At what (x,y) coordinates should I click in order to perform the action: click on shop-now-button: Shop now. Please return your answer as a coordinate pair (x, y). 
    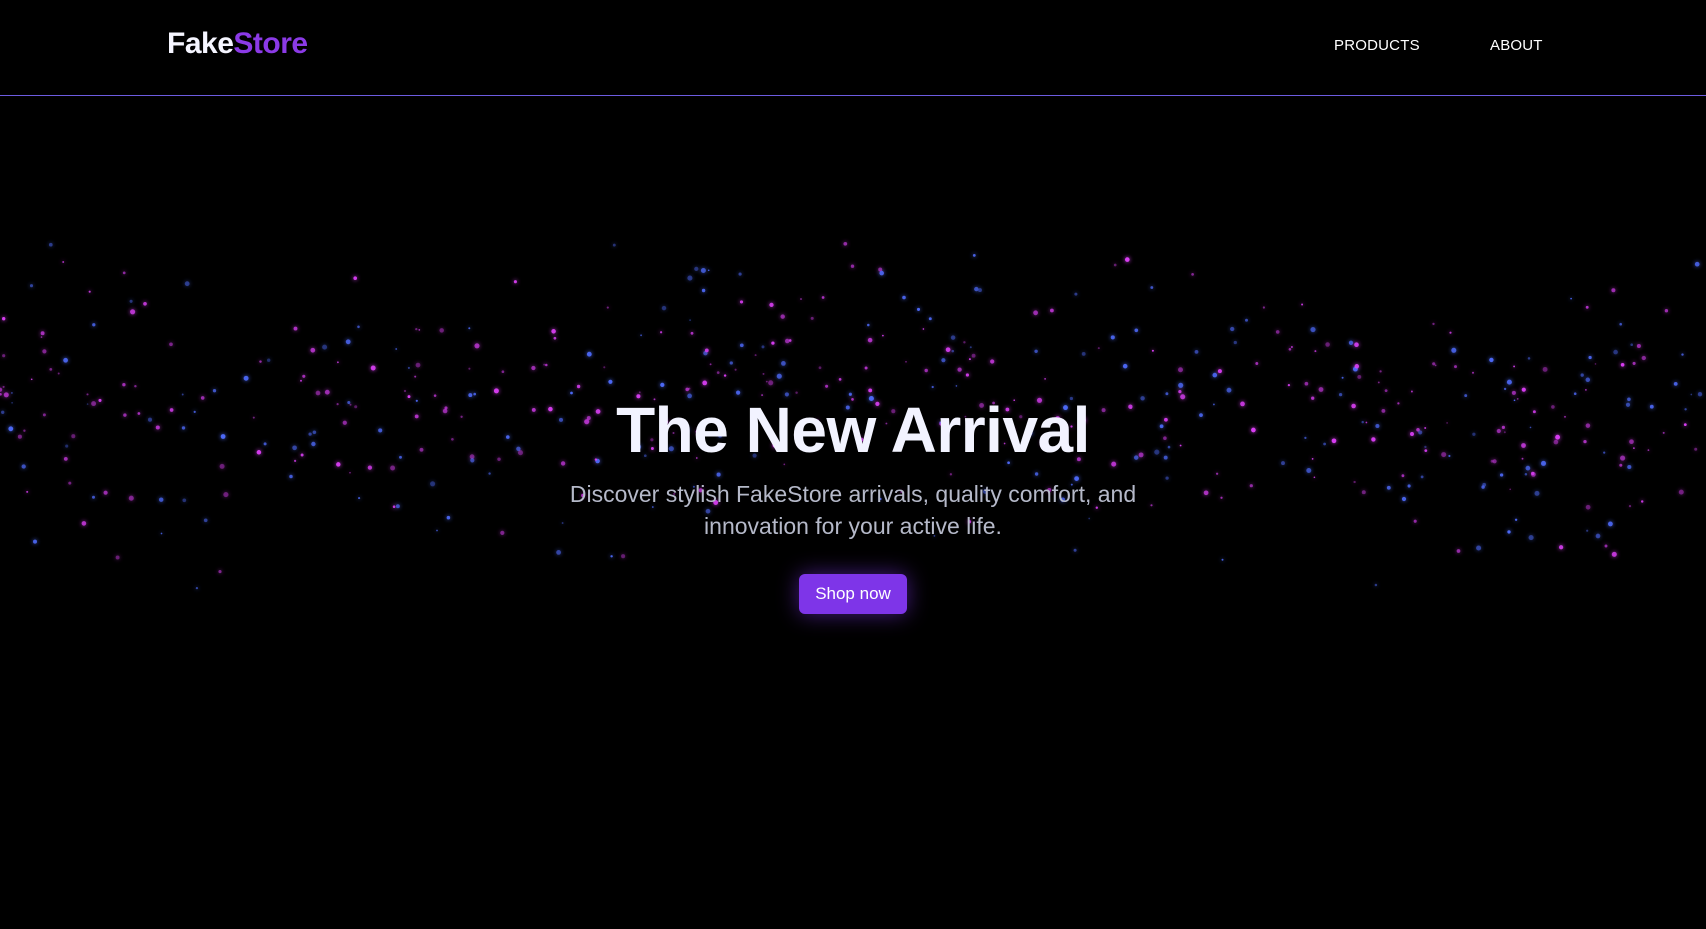
    Looking at the image, I should click on (853, 594).